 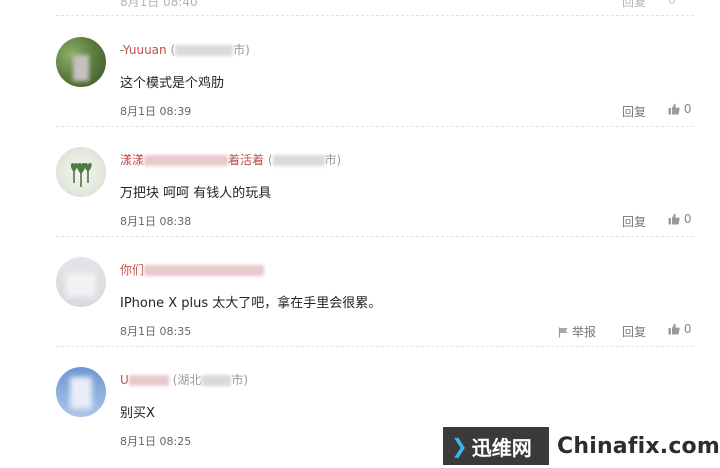 I want to click on comment-time: 8月1日 08:35, so click(x=156, y=331).